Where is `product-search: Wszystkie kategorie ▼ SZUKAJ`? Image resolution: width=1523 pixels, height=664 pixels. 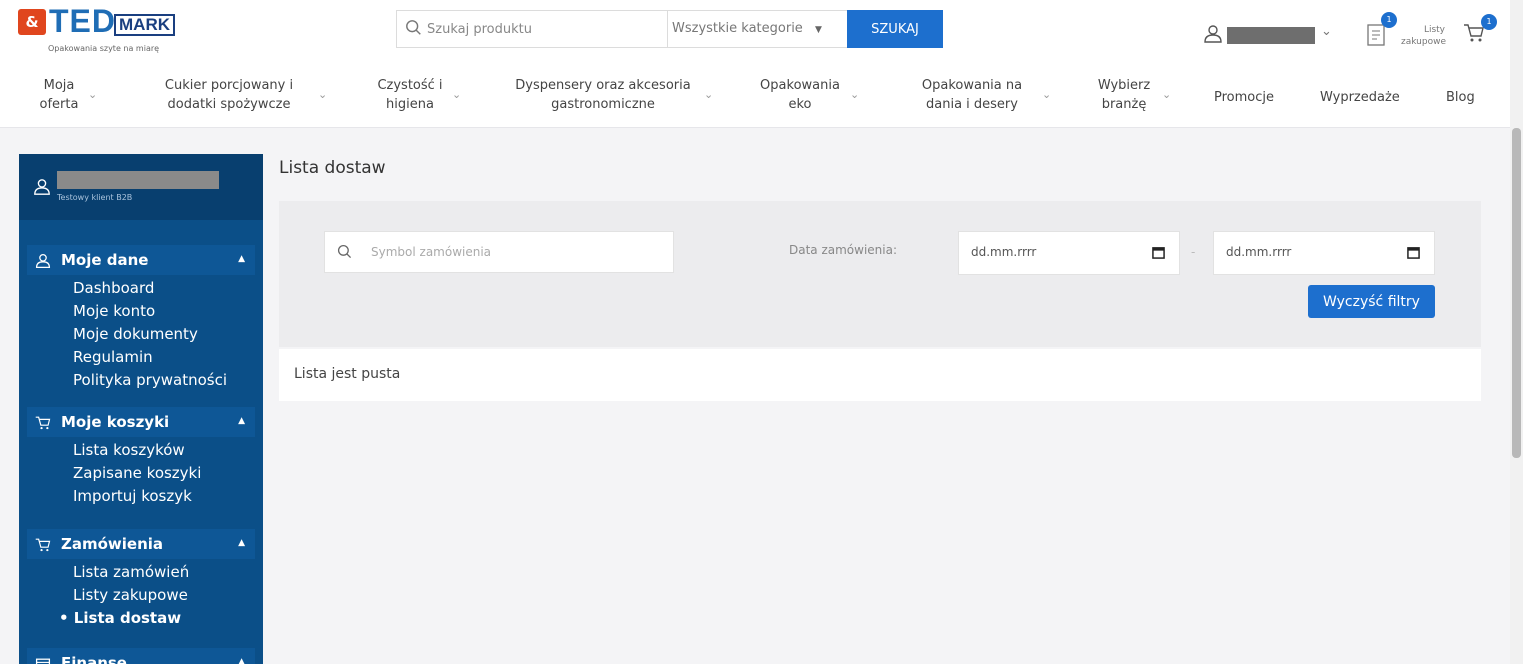 product-search: Wszystkie kategorie ▼ SZUKAJ is located at coordinates (669, 29).